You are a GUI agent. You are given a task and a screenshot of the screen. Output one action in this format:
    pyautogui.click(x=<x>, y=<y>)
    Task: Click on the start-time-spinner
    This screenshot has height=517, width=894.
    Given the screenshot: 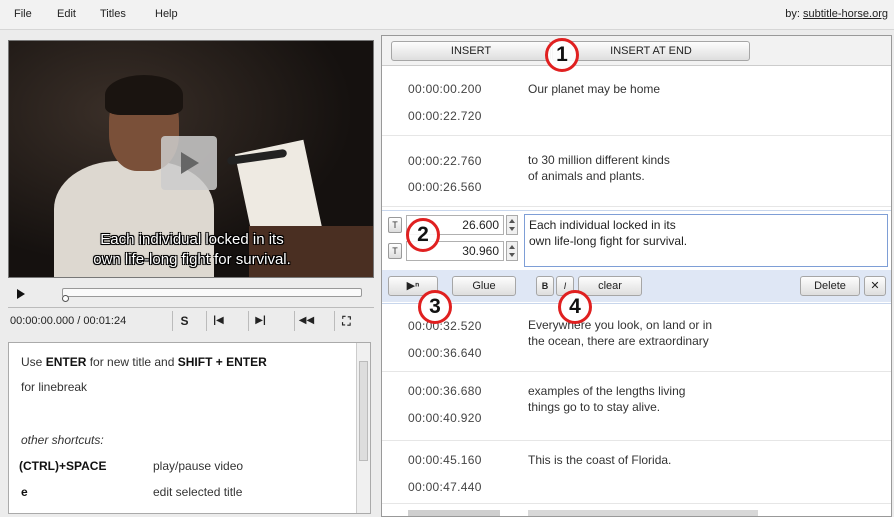 What is the action you would take?
    pyautogui.click(x=512, y=225)
    